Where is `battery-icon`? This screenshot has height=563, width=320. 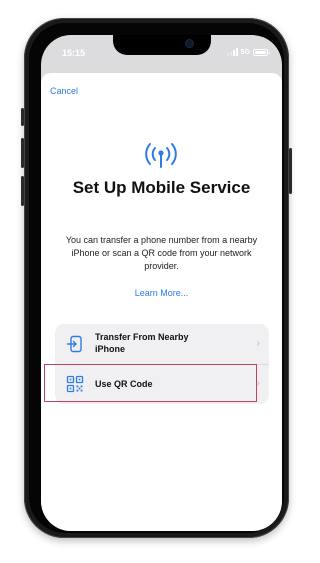 battery-icon is located at coordinates (261, 52).